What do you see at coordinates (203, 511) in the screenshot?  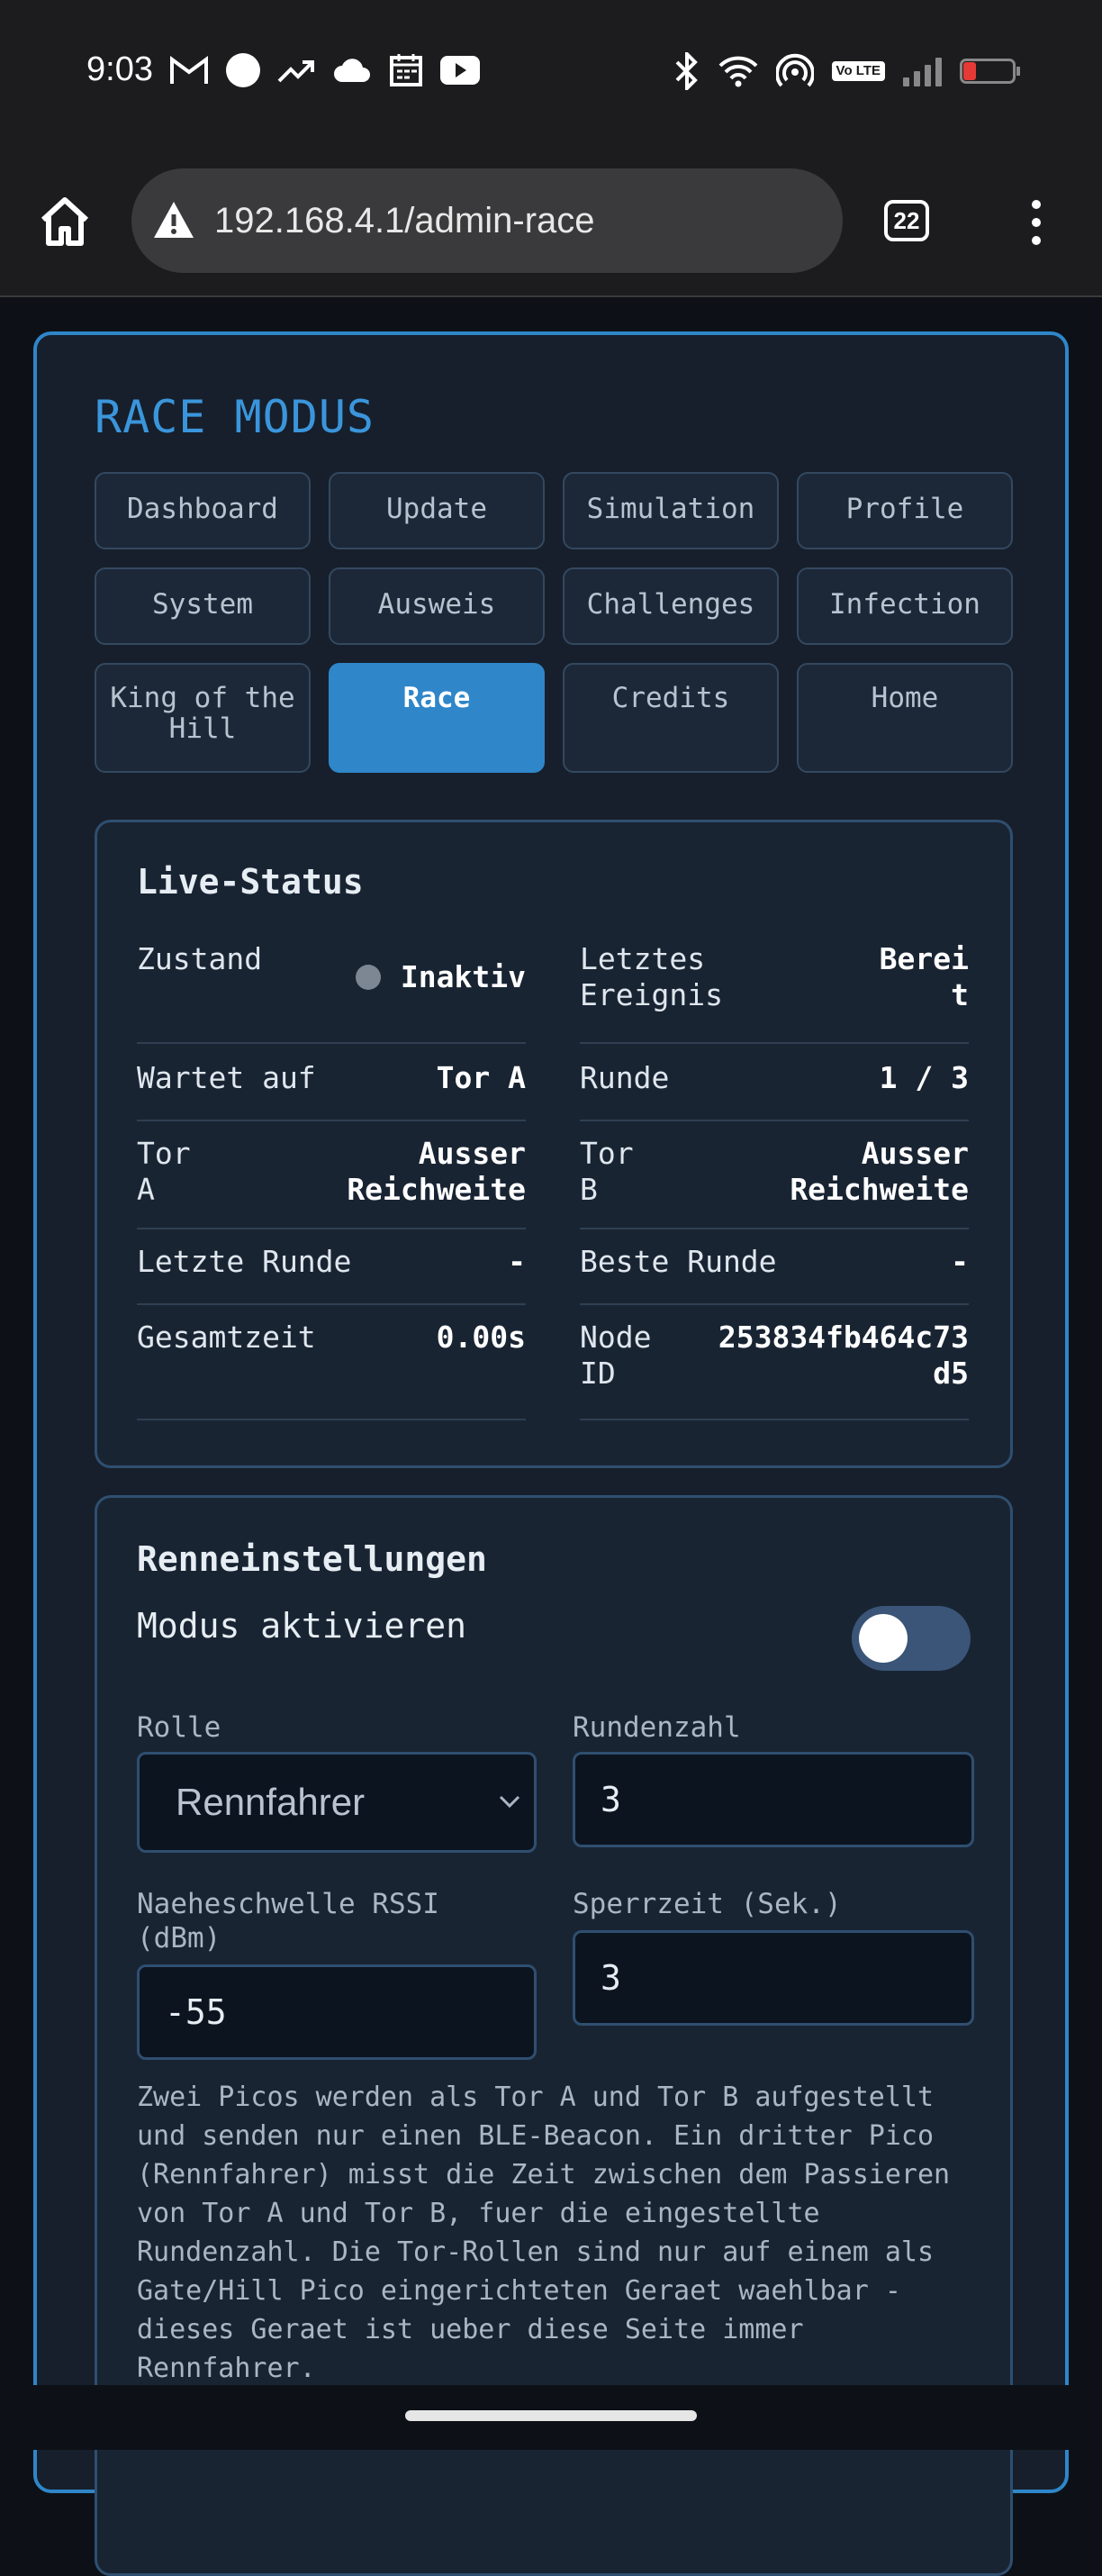 I see `nav-dashboard-button: Dashboard` at bounding box center [203, 511].